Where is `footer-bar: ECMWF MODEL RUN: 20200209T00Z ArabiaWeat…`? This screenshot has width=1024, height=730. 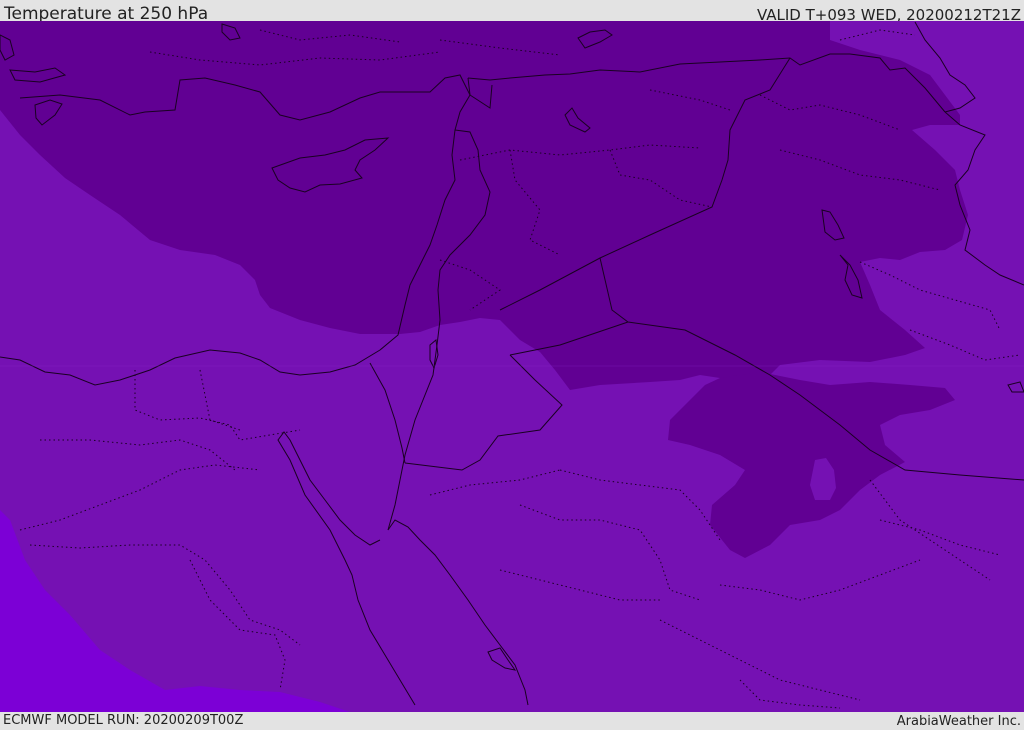
footer-bar: ECMWF MODEL RUN: 20200209T00Z ArabiaWeat… is located at coordinates (512, 720).